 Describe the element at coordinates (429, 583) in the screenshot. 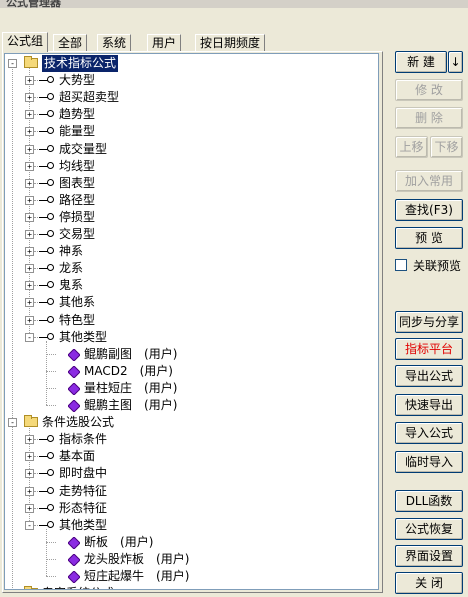

I see `close-button: 关 闭` at that location.